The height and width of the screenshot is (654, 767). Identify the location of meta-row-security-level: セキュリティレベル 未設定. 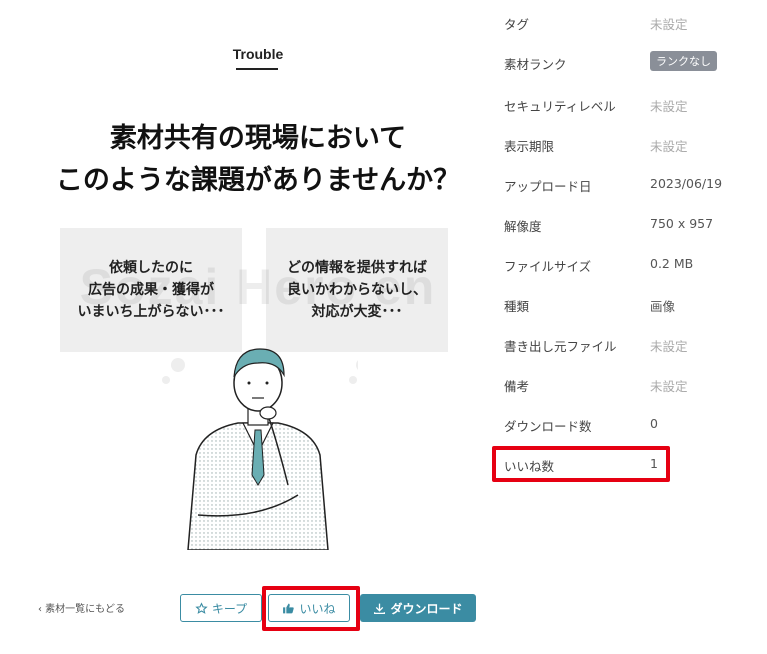
(629, 106).